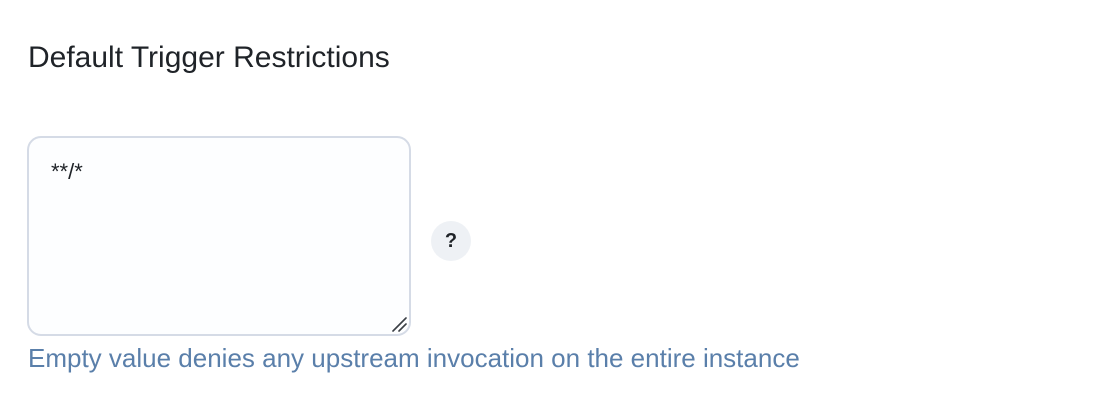  I want to click on help-button: ?, so click(451, 241).